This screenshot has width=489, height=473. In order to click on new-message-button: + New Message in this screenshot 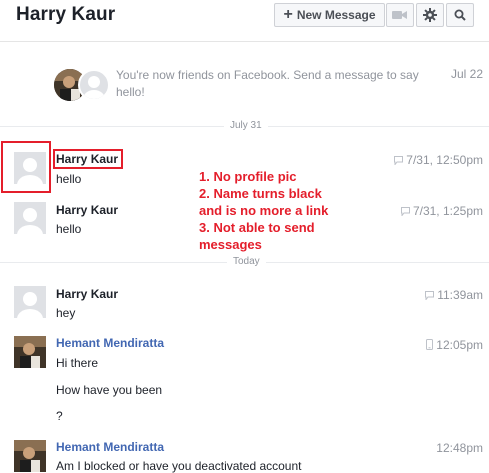, I will do `click(329, 15)`.